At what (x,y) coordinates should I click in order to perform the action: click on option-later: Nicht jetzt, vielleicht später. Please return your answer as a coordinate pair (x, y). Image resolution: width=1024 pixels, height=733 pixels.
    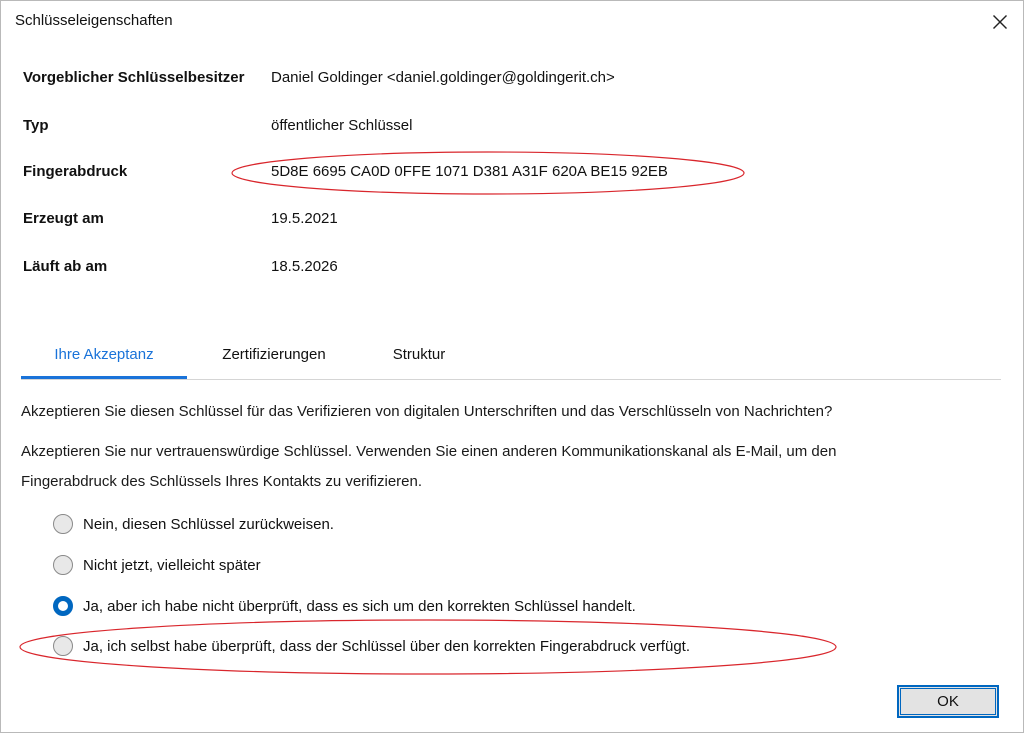
    Looking at the image, I should click on (157, 565).